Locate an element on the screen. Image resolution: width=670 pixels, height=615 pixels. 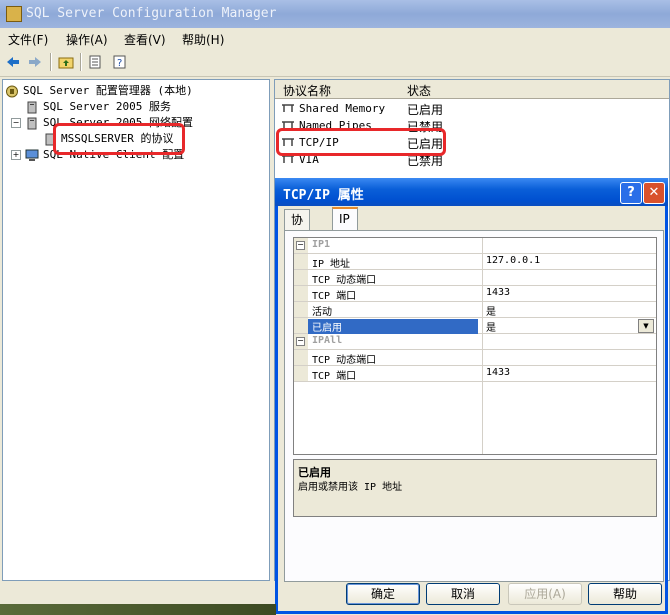
expand-icon: + is located at coordinates (16, 155).